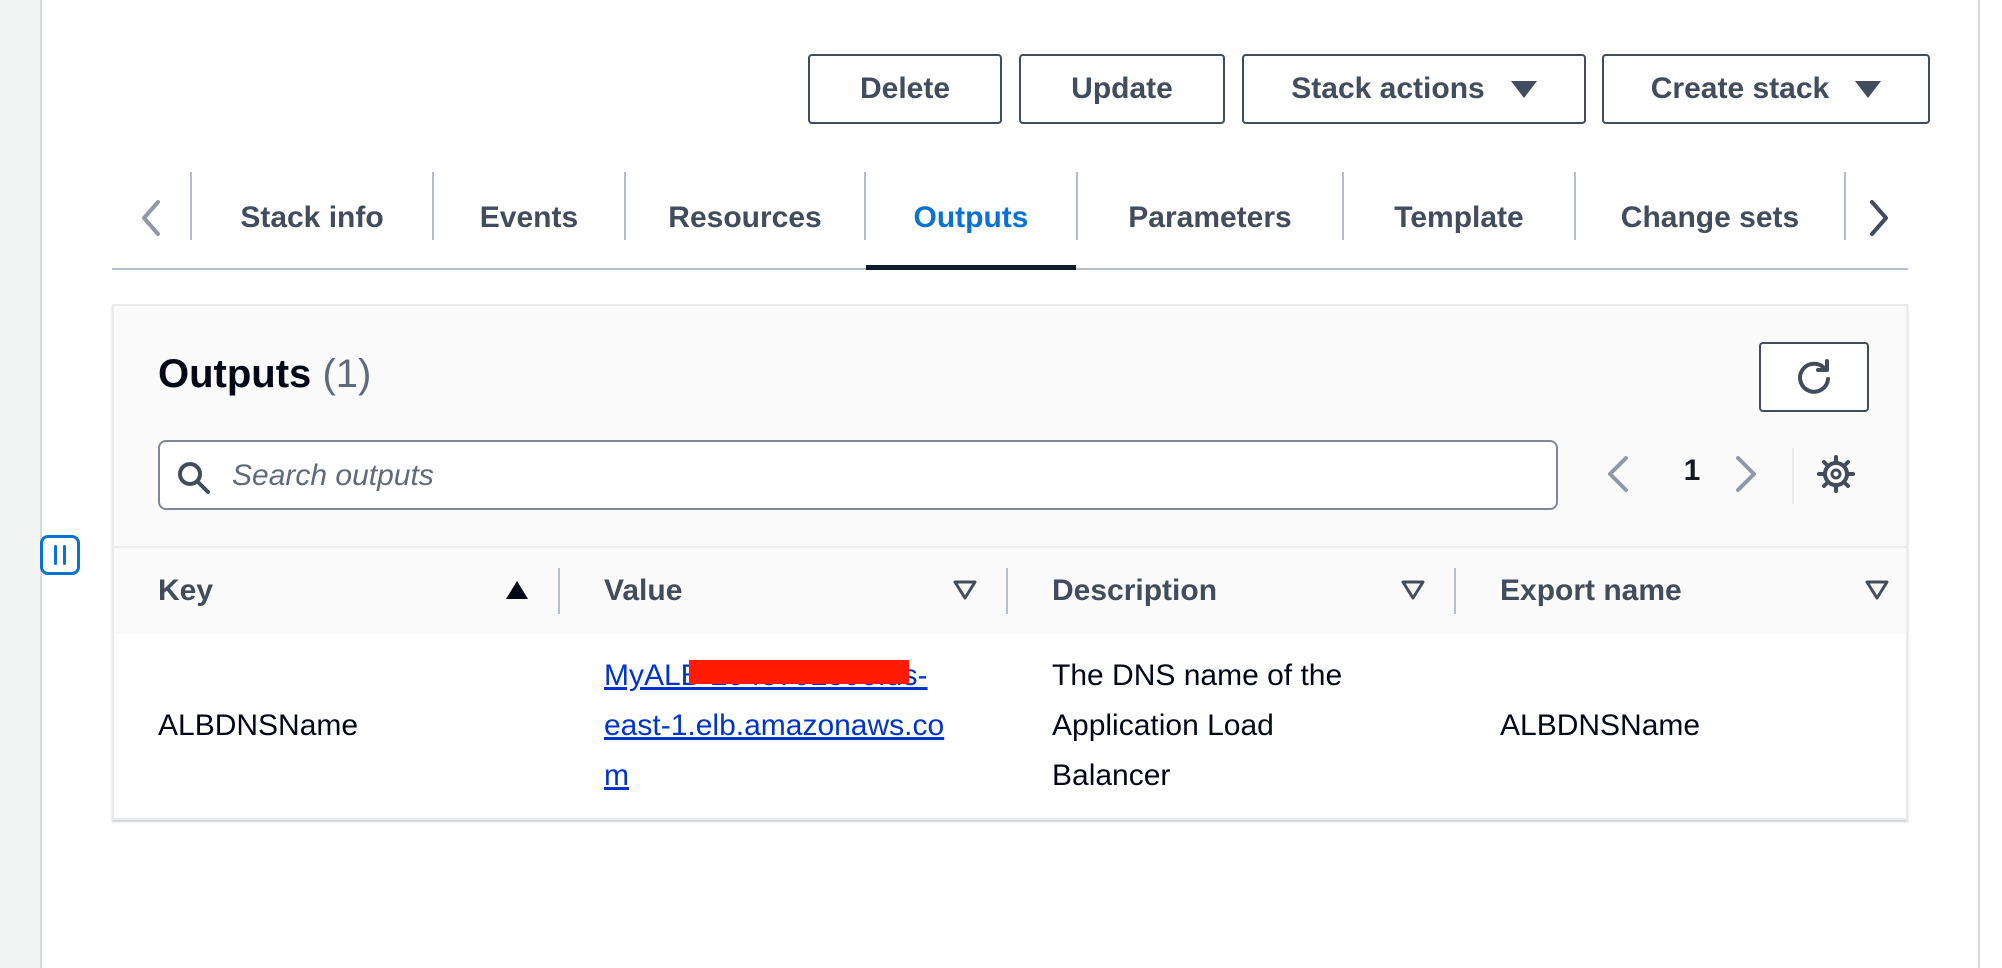 The width and height of the screenshot is (2002, 968). Describe the element at coordinates (1111, 775) in the screenshot. I see `description-line: Balancer` at that location.